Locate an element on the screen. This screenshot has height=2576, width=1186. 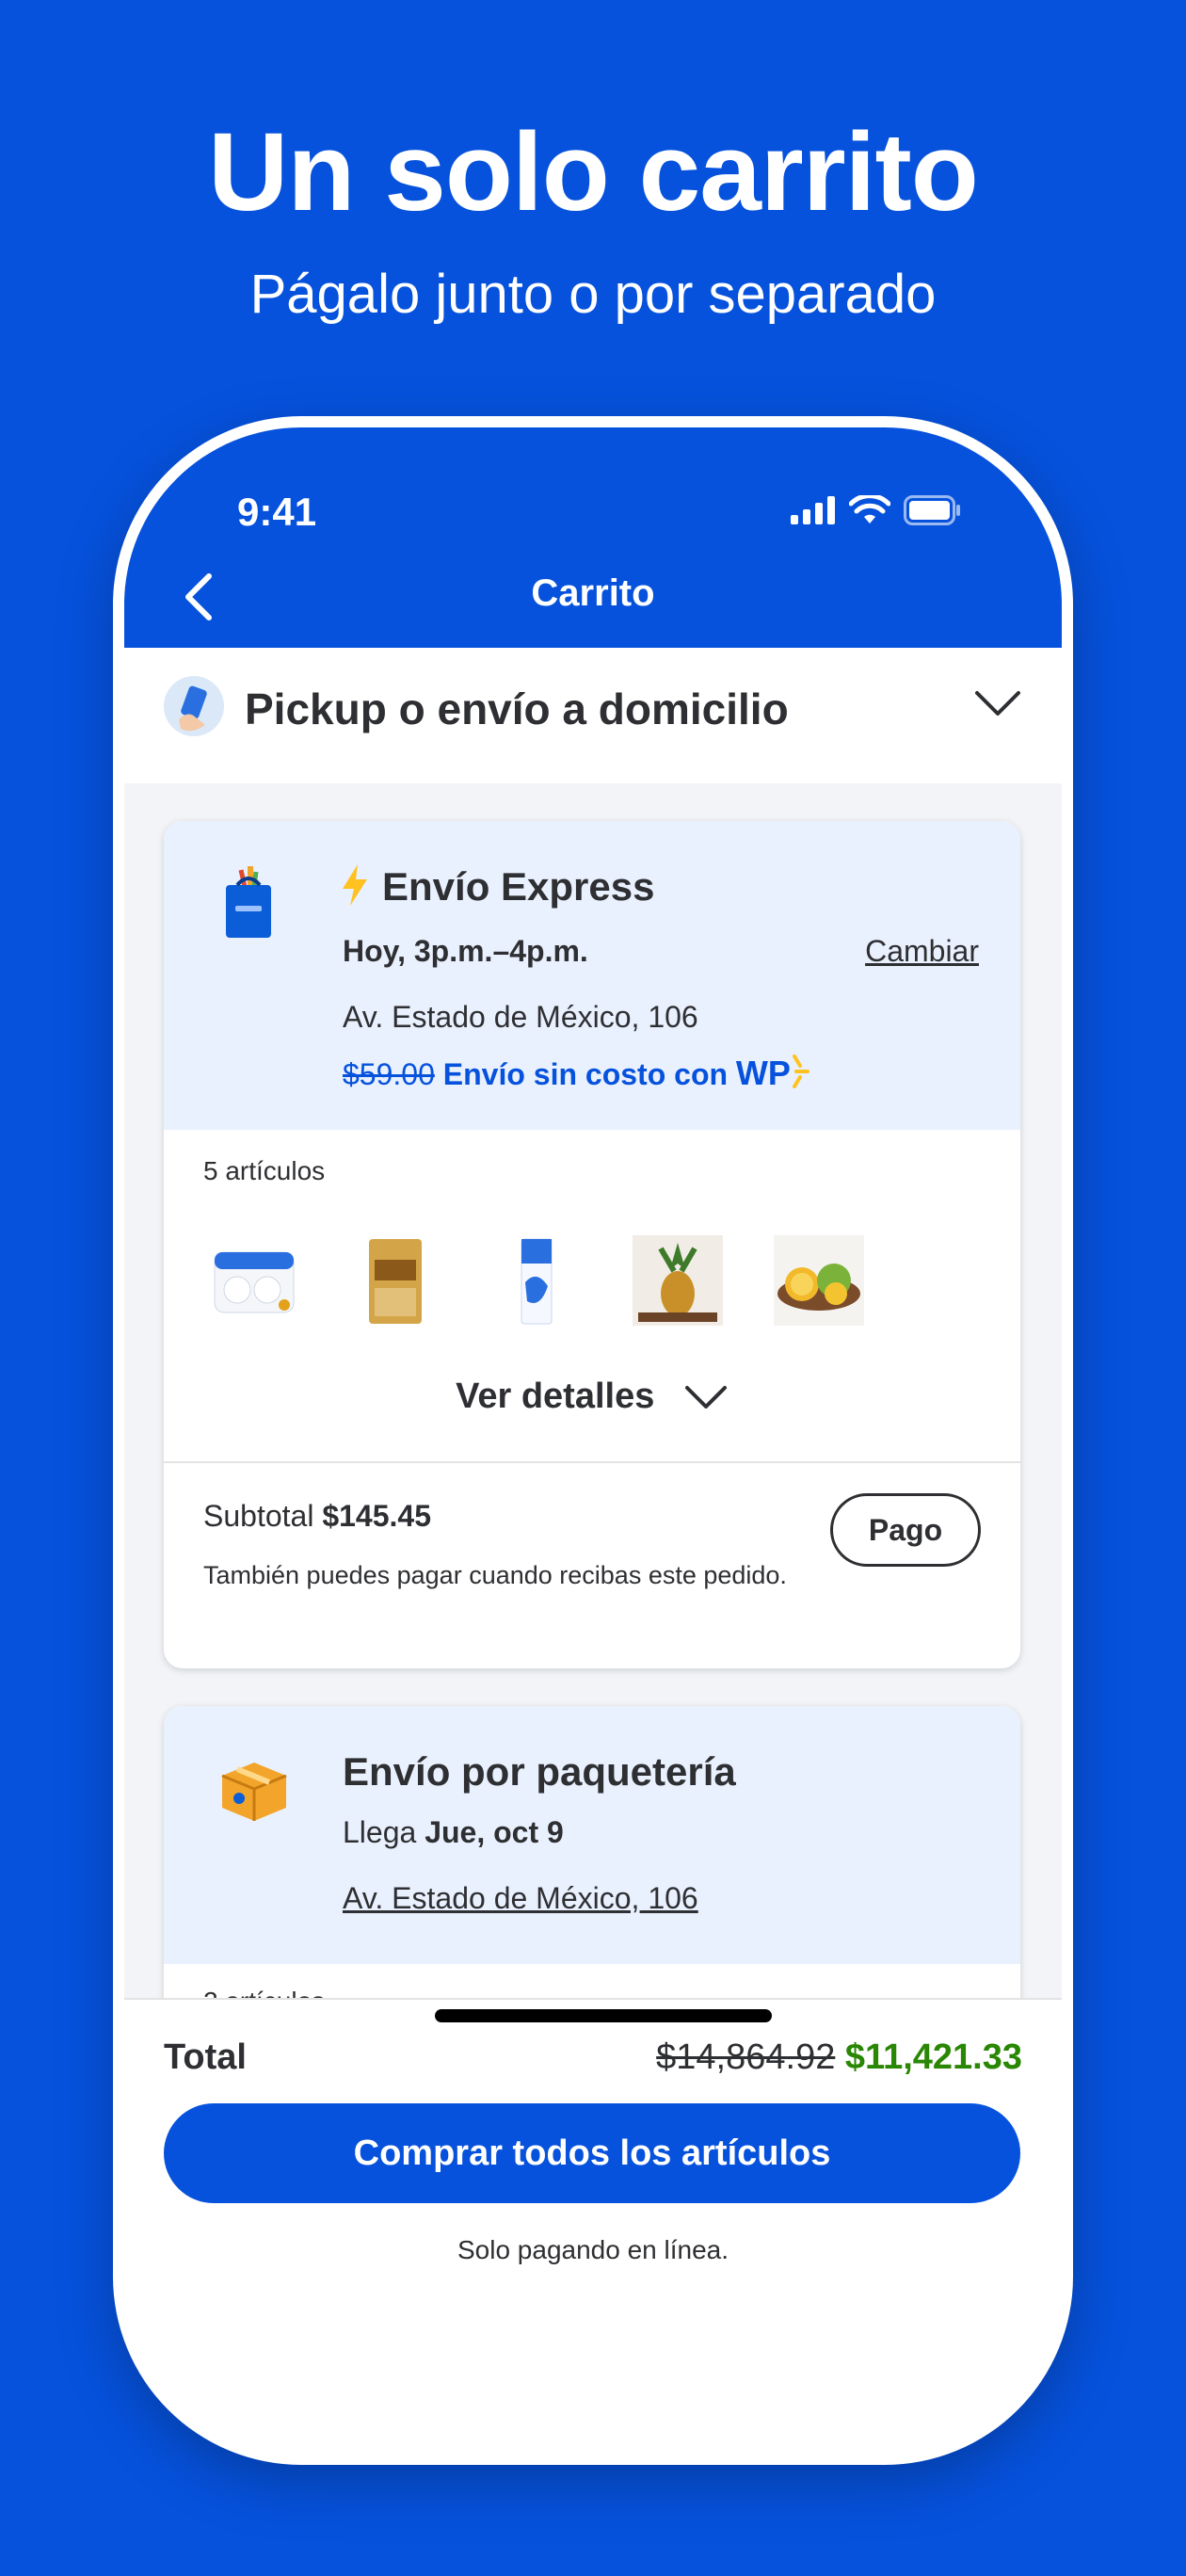
status-icons is located at coordinates (876, 510).